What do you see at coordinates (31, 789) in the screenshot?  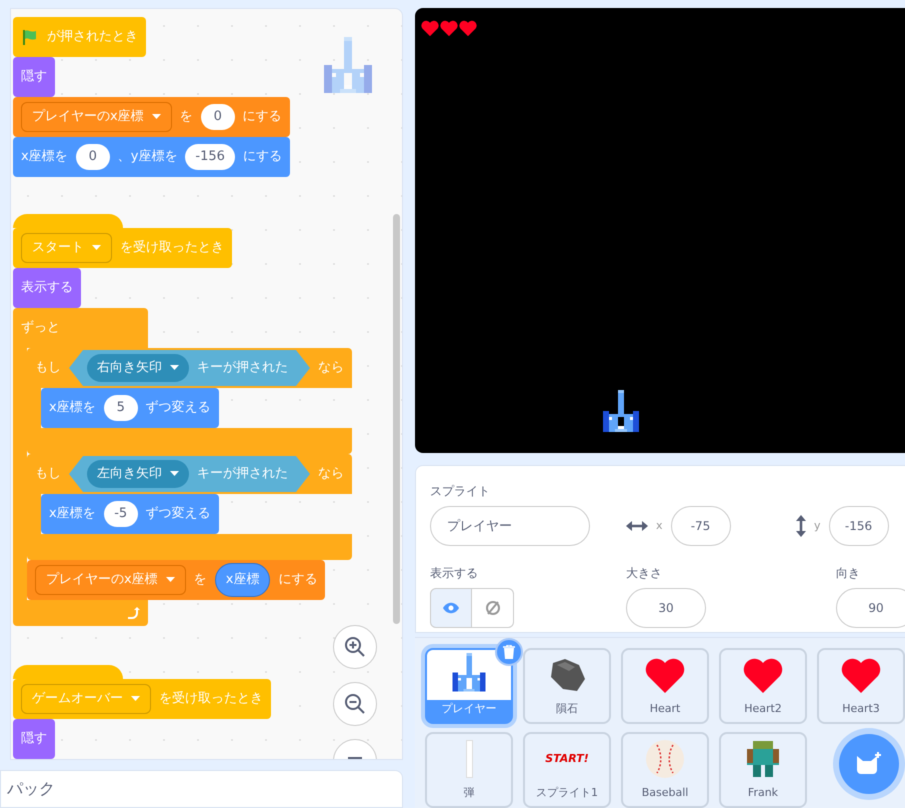 I see `backpack-label: パック` at bounding box center [31, 789].